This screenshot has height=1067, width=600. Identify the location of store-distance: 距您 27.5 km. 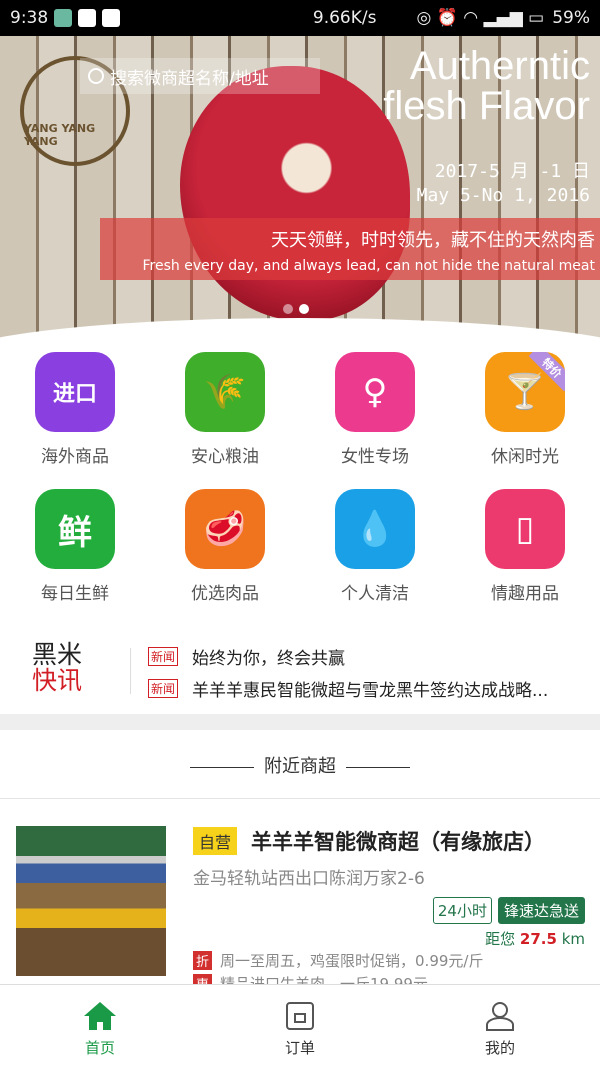
(535, 939).